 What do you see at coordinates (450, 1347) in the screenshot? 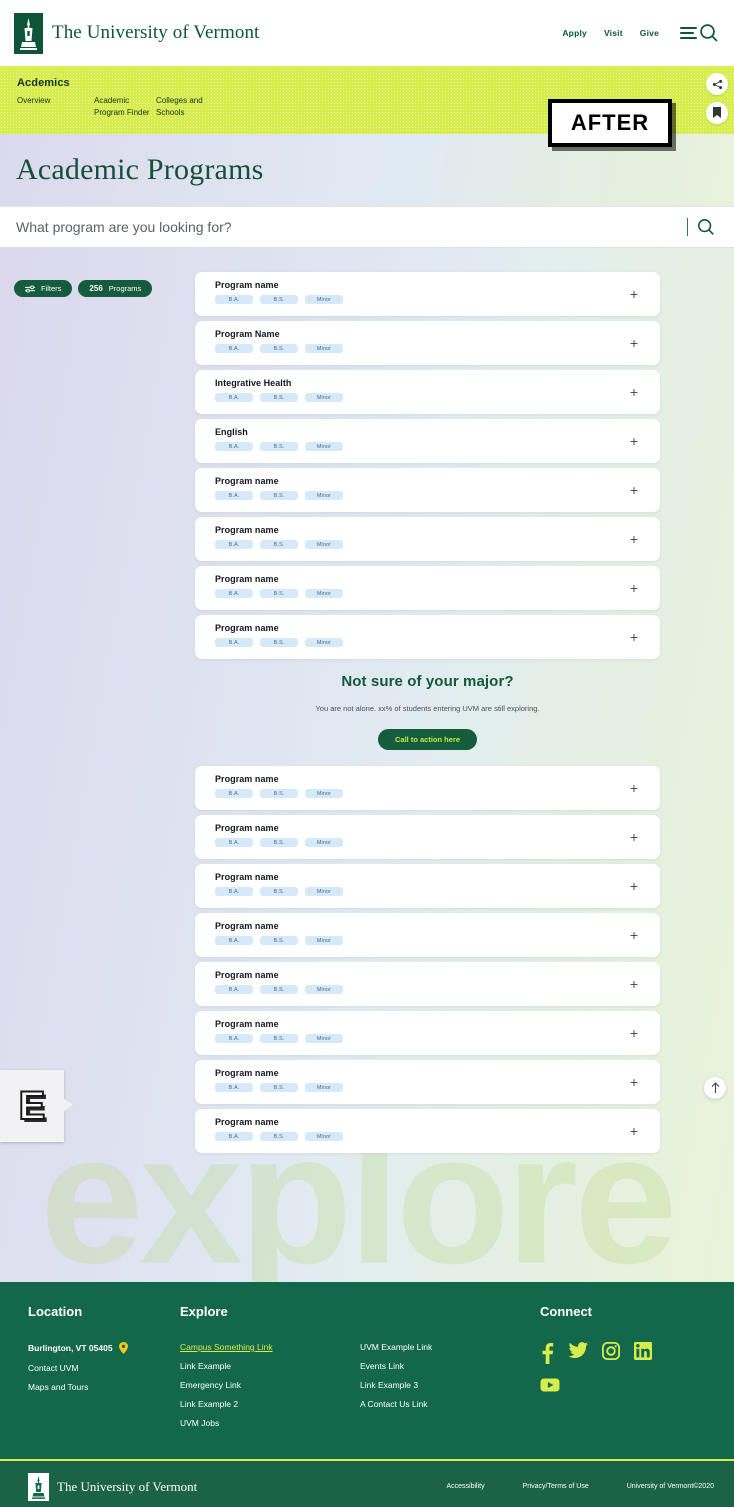
I see `footer-link-uvm-example: UVM Example Link` at bounding box center [450, 1347].